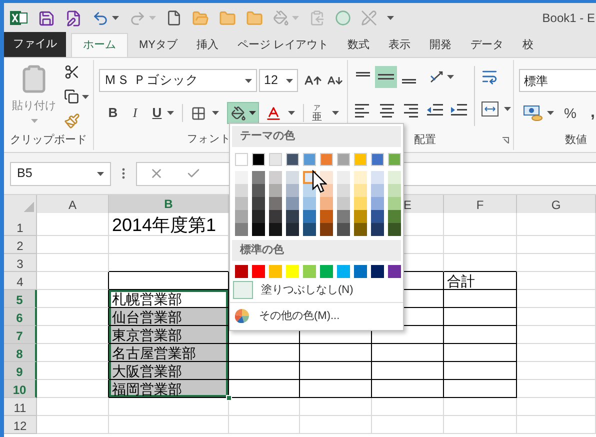 Image resolution: width=596 pixels, height=437 pixels. Describe the element at coordinates (317, 18) in the screenshot. I see `clipboard-icon` at that location.